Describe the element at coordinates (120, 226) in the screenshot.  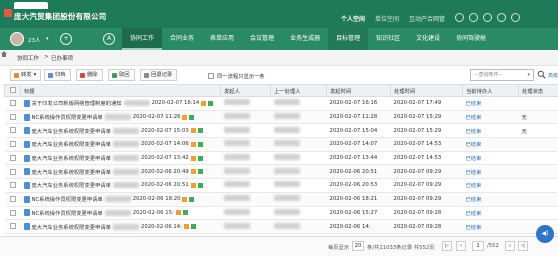
I see `row-title-cell: 庞大汽车业务系统权限变更申请单 2020-02-06 14:` at that location.